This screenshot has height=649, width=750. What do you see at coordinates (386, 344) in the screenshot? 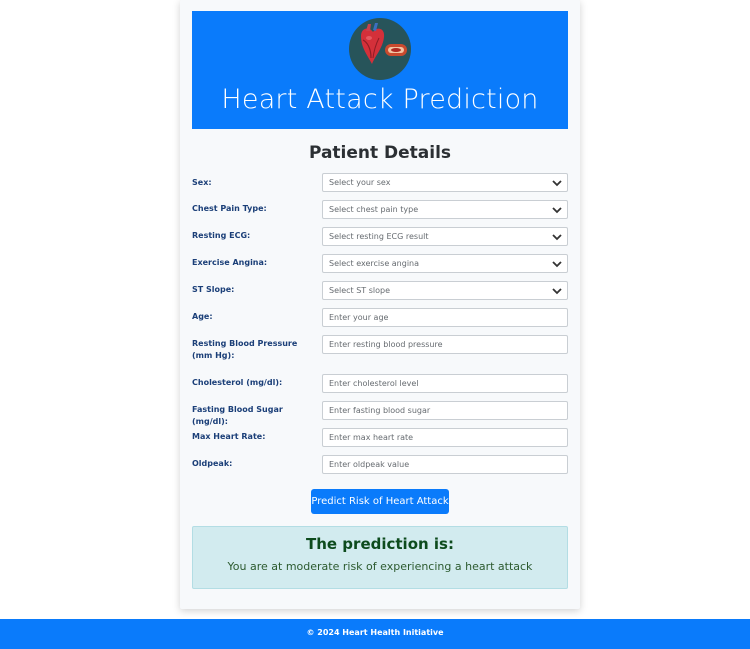
I see `input-placeholder: Enter resting blood pressure` at bounding box center [386, 344].